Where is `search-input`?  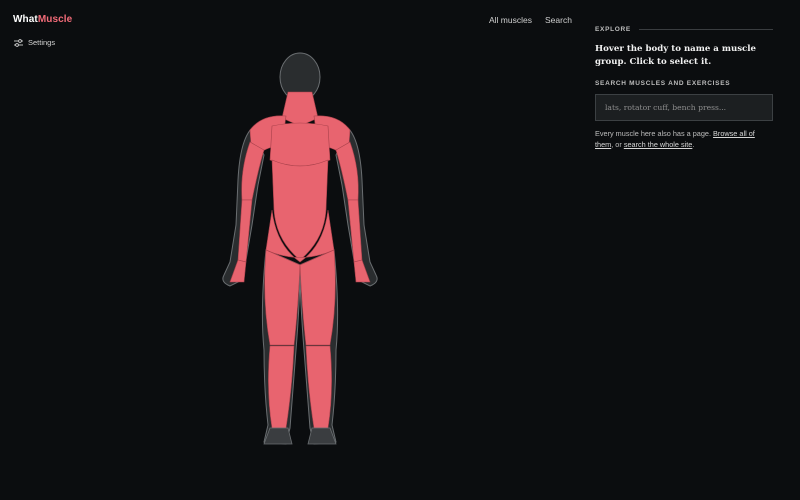 search-input is located at coordinates (684, 107).